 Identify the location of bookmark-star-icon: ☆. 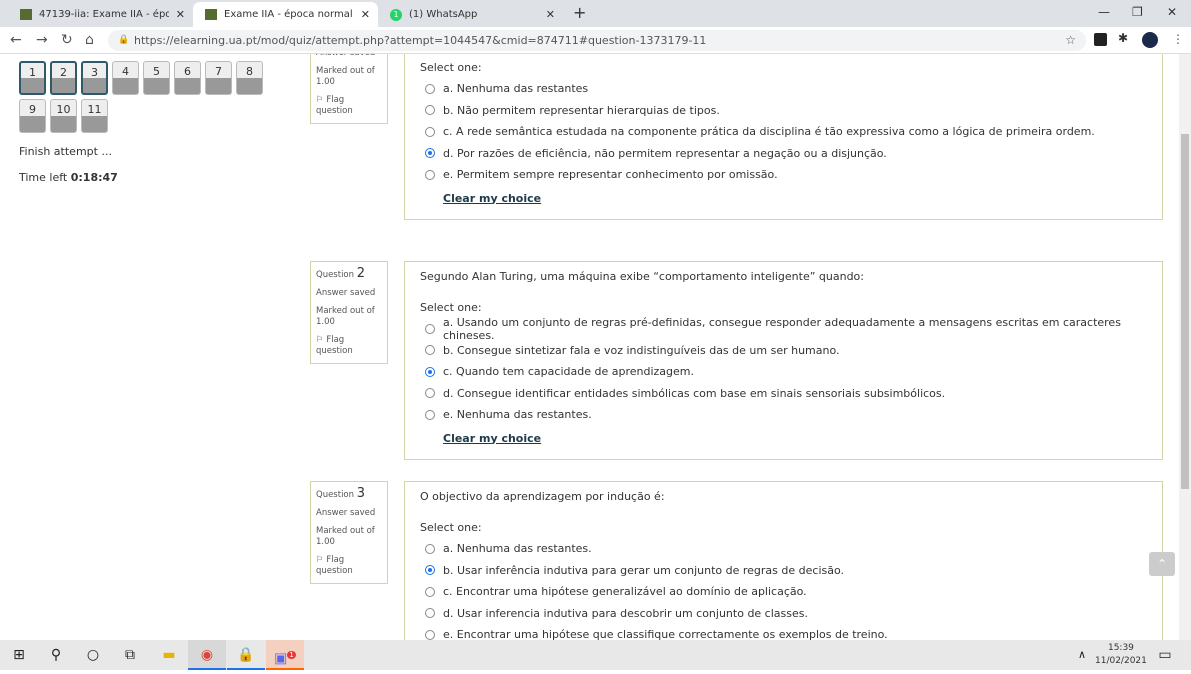
(1070, 40).